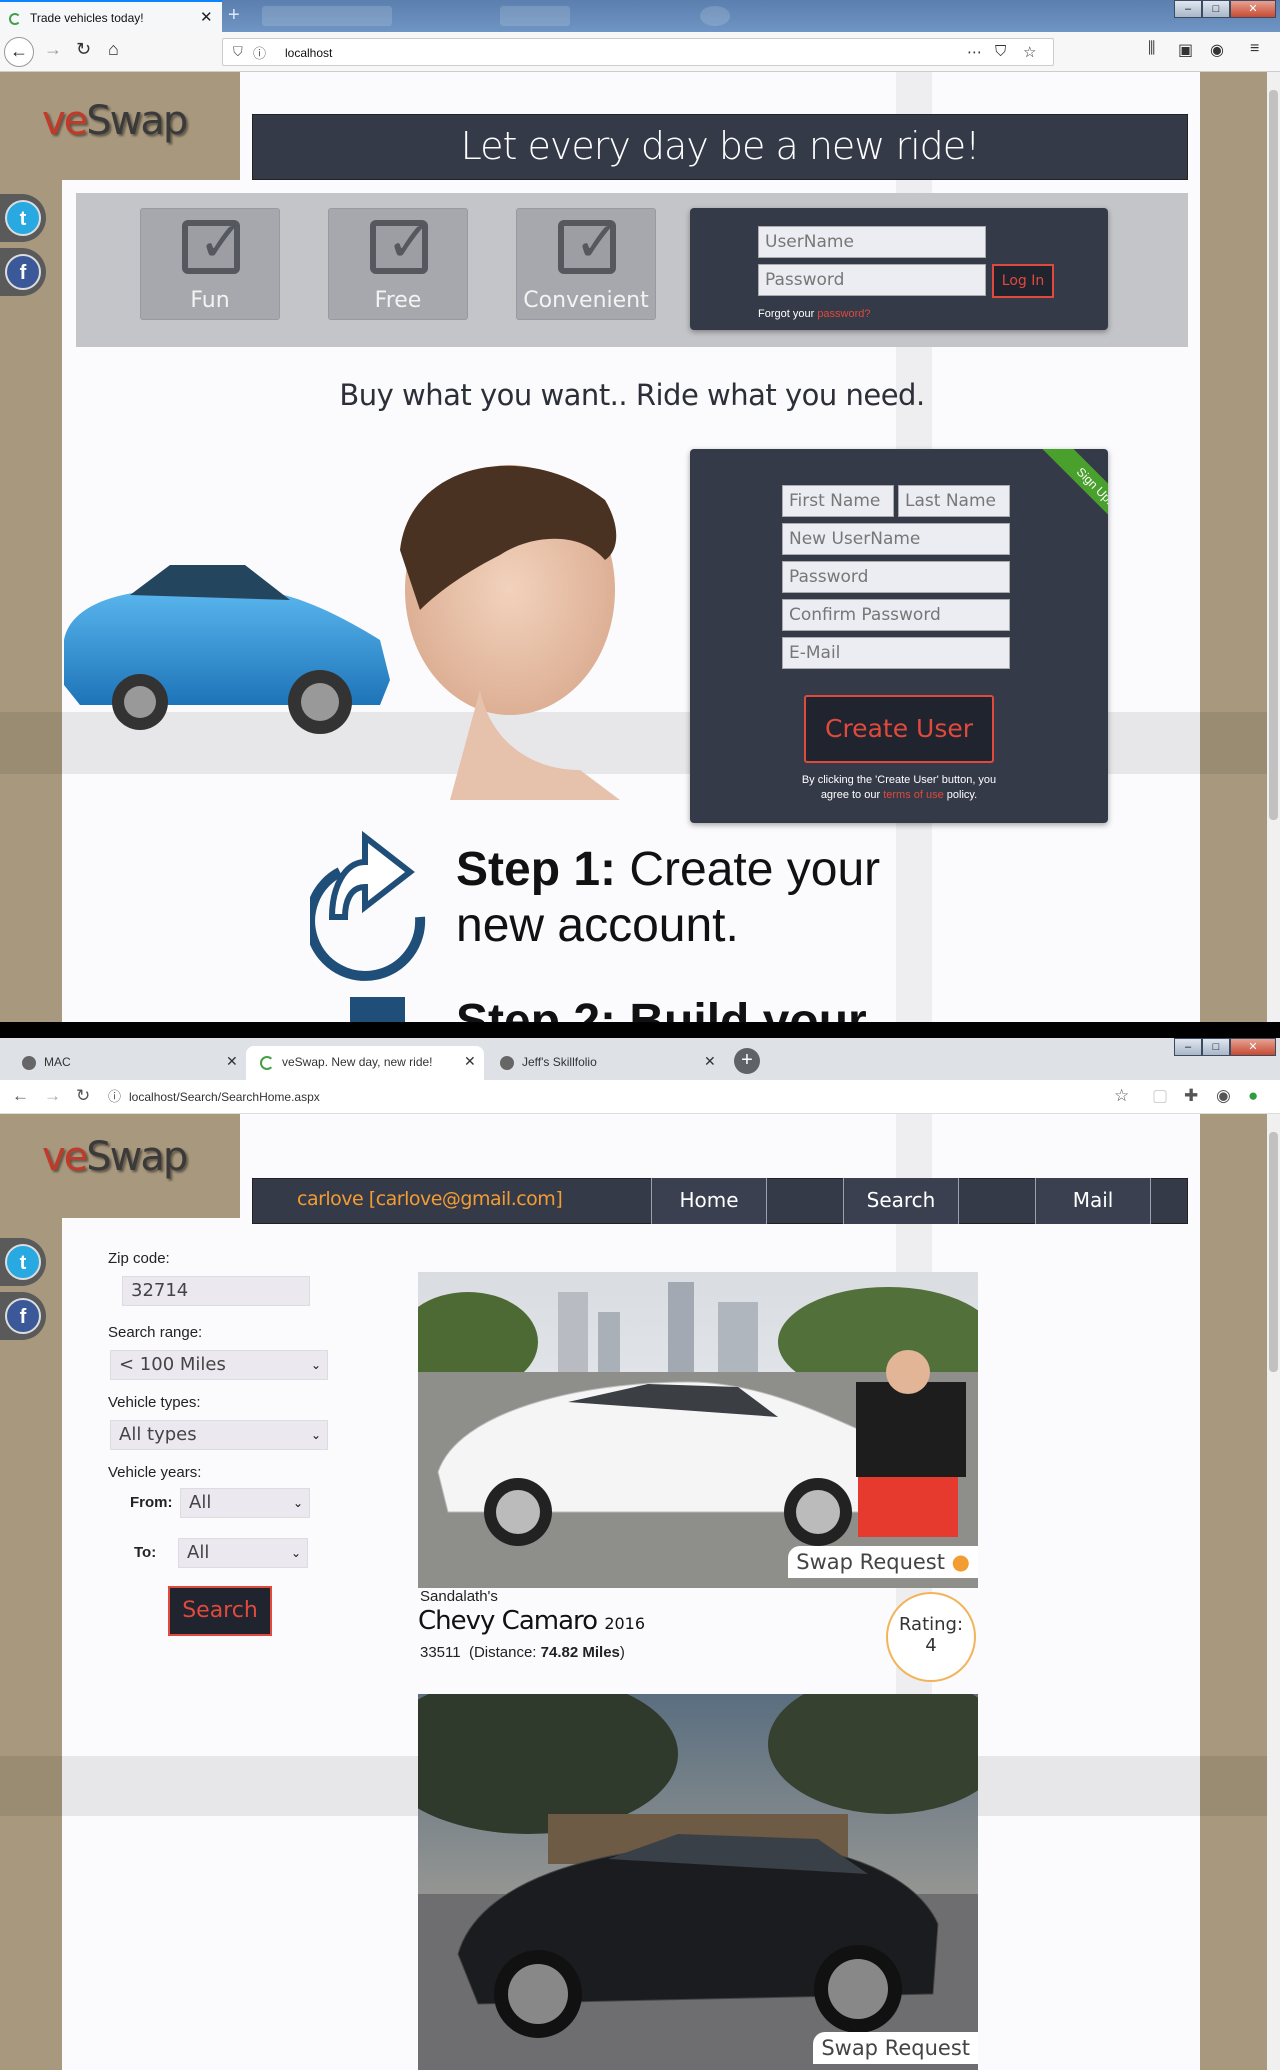 The image size is (1280, 2070). Describe the element at coordinates (954, 501) in the screenshot. I see `last-name-input: Last Name` at that location.